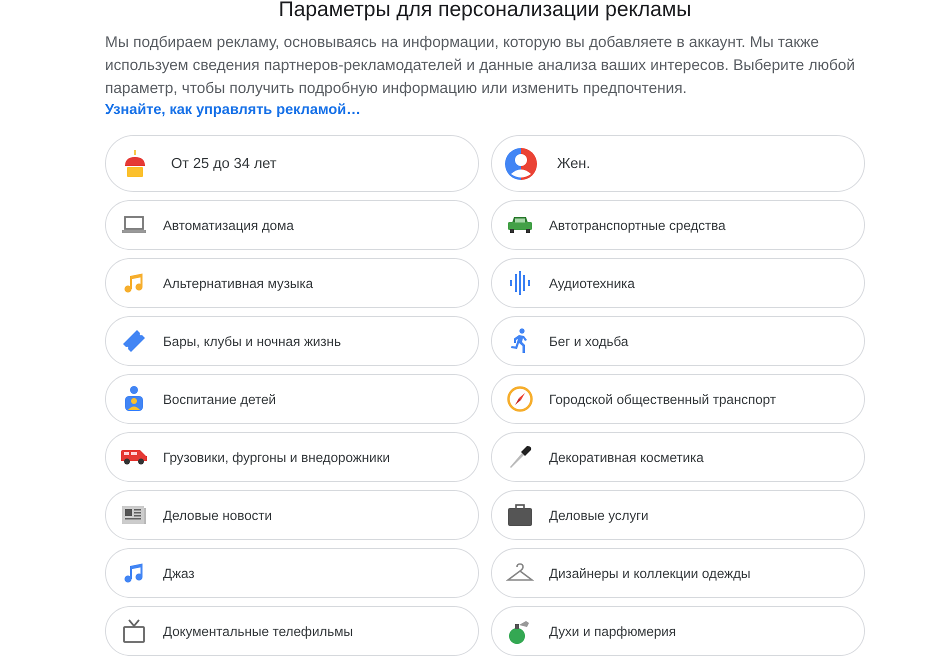  I want to click on compass-icon, so click(520, 399).